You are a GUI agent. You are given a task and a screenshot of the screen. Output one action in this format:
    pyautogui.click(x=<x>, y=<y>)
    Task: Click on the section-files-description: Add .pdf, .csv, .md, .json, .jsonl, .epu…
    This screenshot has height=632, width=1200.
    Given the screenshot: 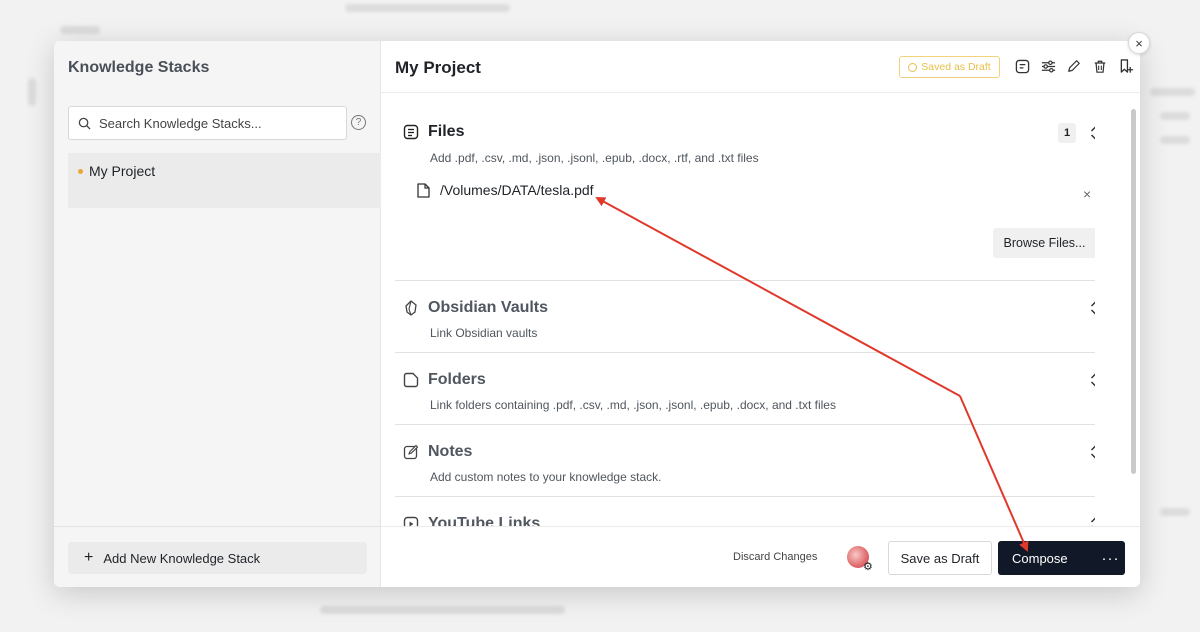 What is the action you would take?
    pyautogui.click(x=594, y=158)
    